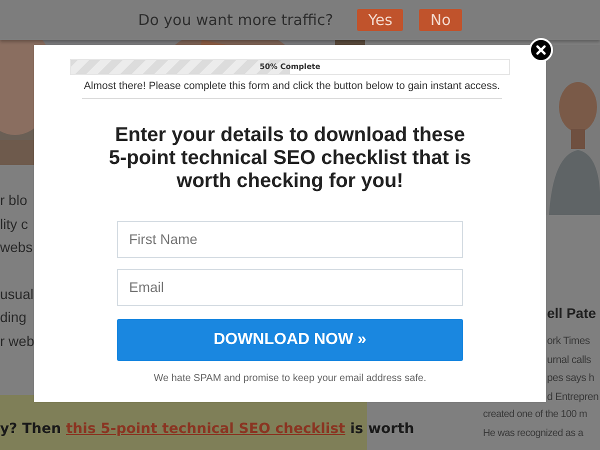  Describe the element at coordinates (290, 239) in the screenshot. I see `input-field: First Name` at that location.